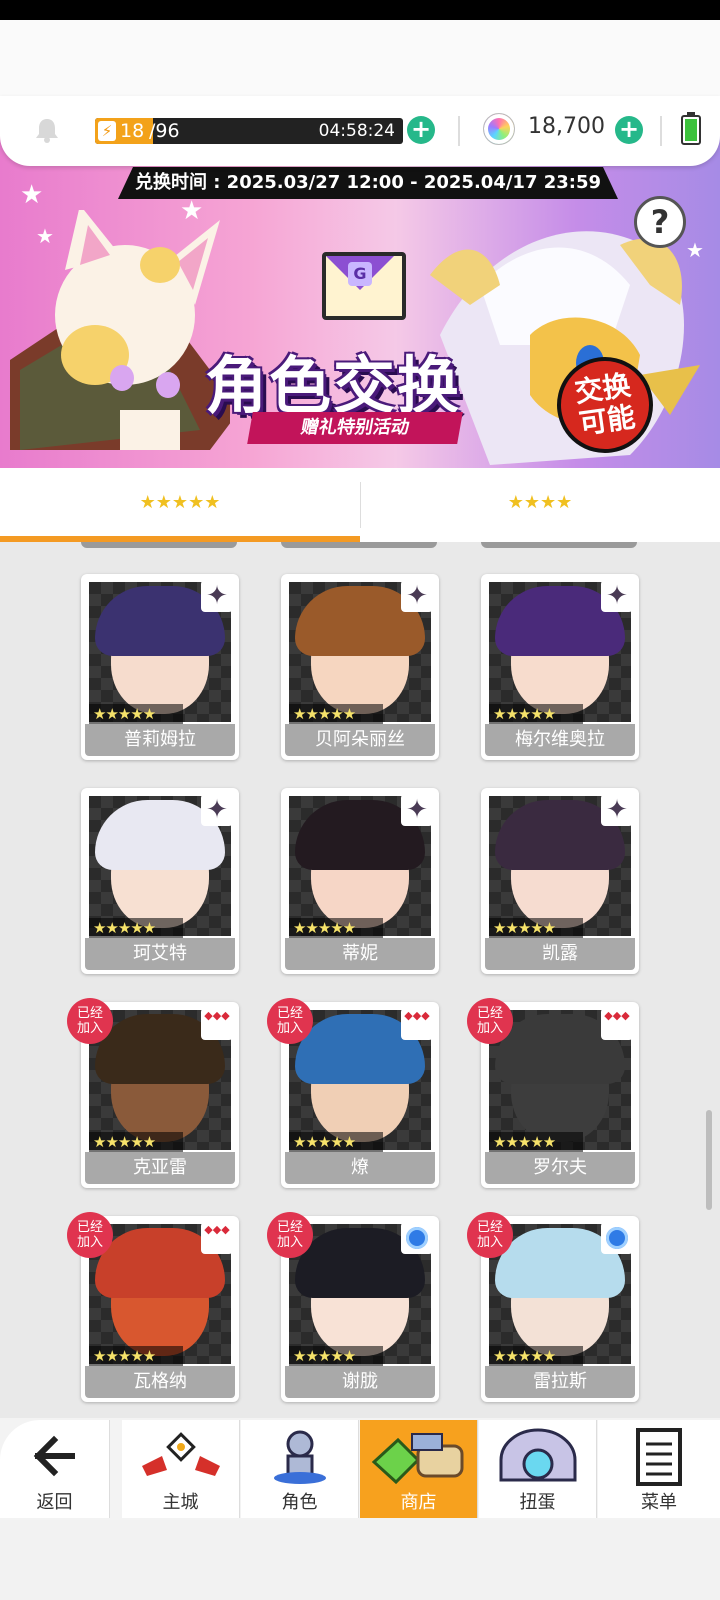 This screenshot has width=720, height=1600. I want to click on character-name: 瓦格纳, so click(160, 1382).